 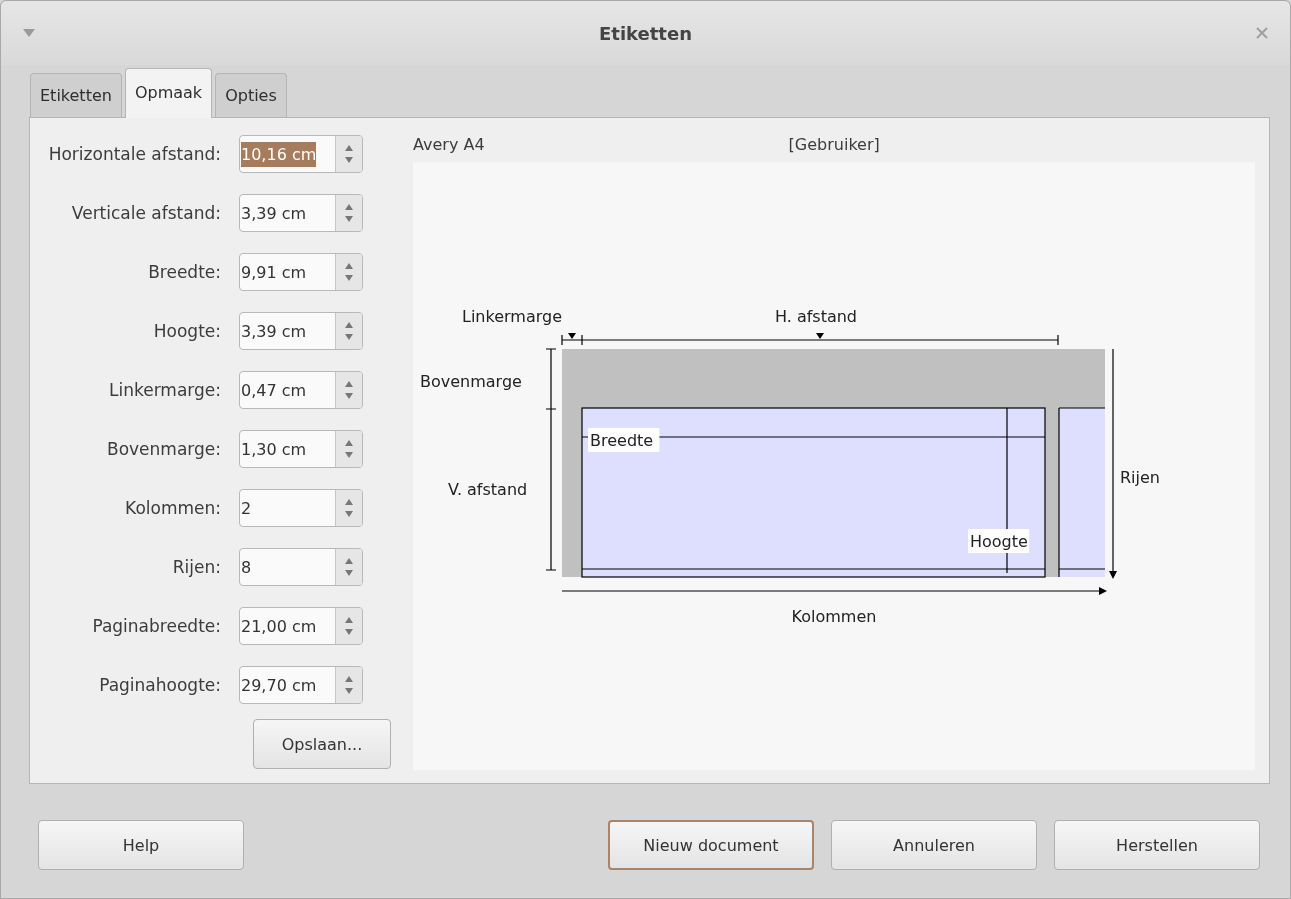 I want to click on dialog-button: Help, so click(x=141, y=845).